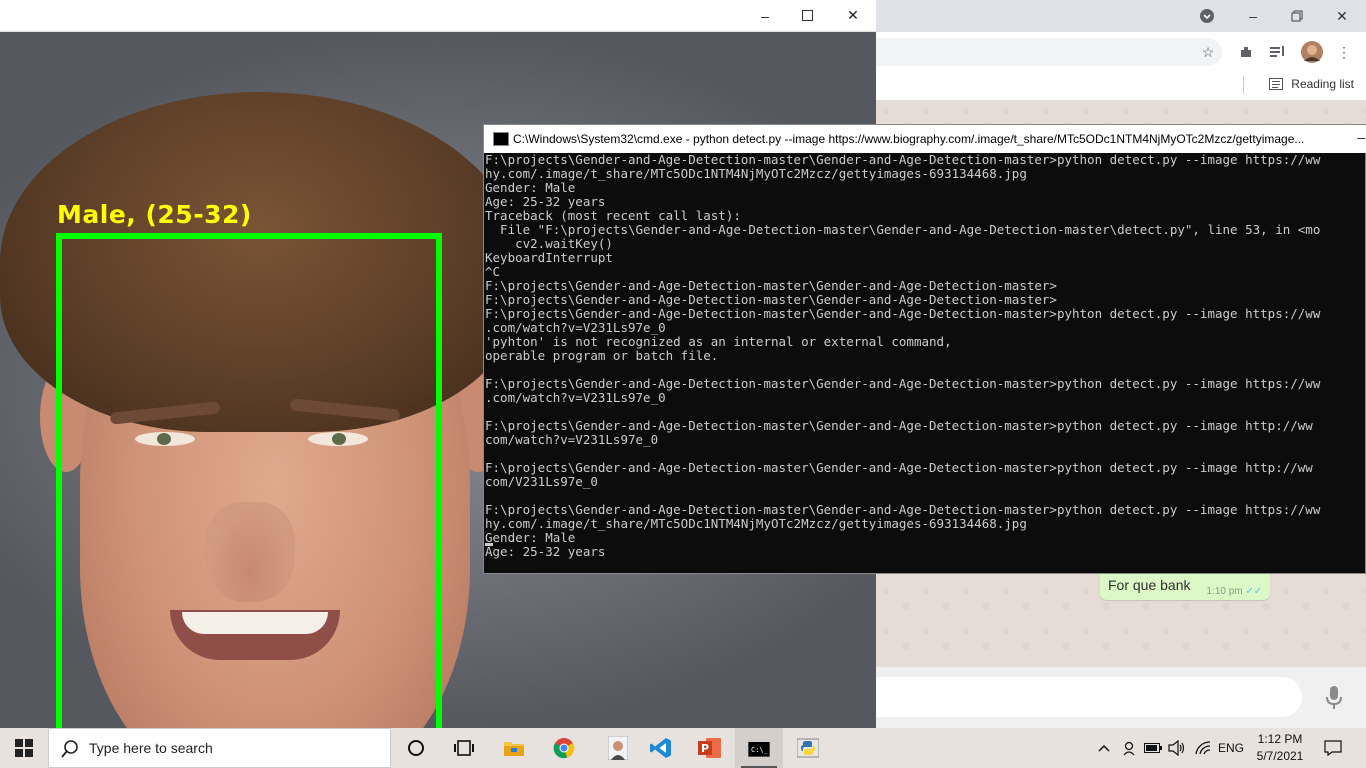 This screenshot has height=768, width=1366. What do you see at coordinates (1246, 52) in the screenshot?
I see `extensions-icon` at bounding box center [1246, 52].